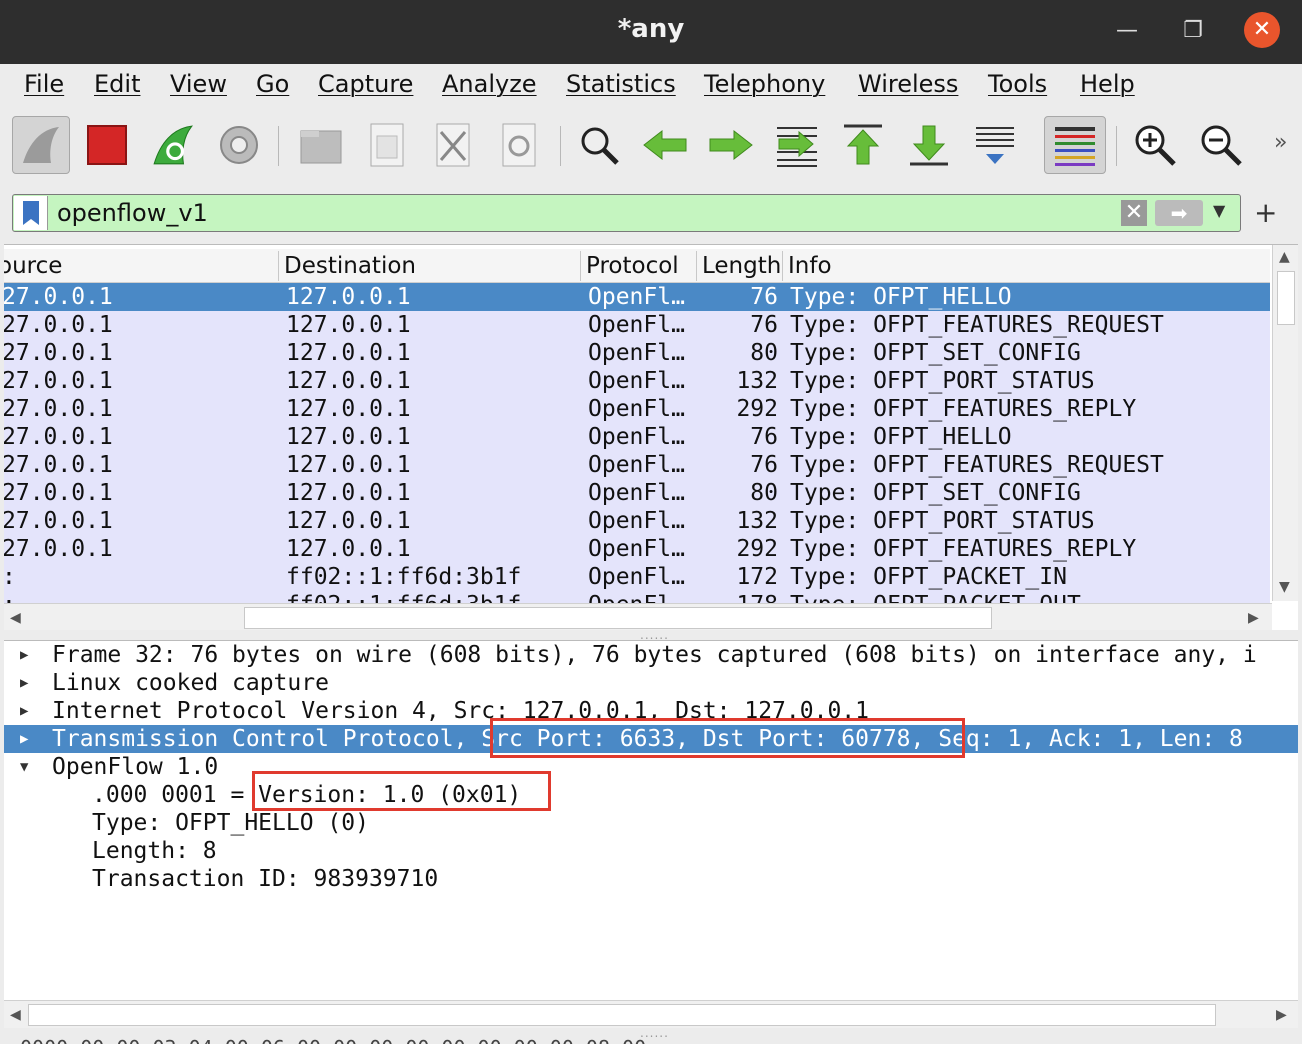 The image size is (1302, 1044). Describe the element at coordinates (519, 145) in the screenshot. I see `reload-file-icon` at that location.